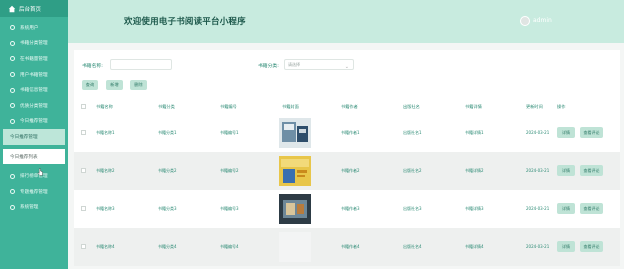  I want to click on chevron-down-icon: ⌄, so click(346, 67).